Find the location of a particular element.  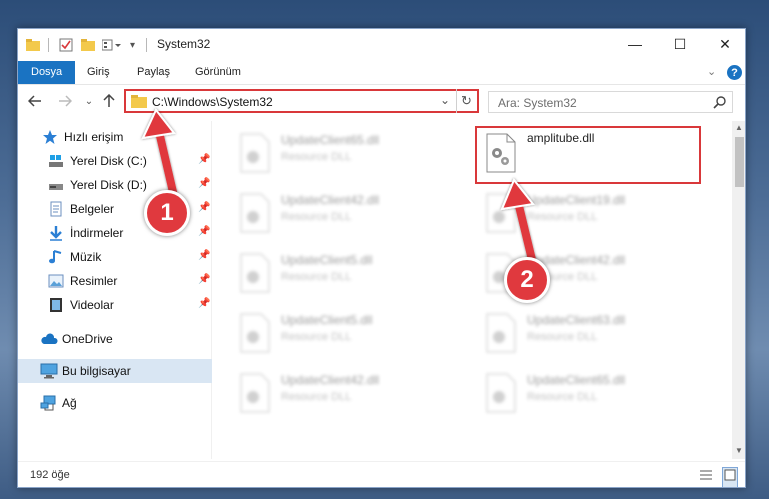

arrow-2-head is located at coordinates (517, 194).